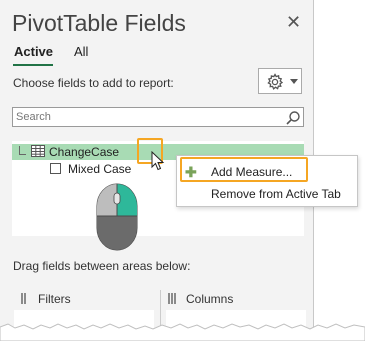 This screenshot has height=341, width=365. I want to click on table-icon, so click(38, 151).